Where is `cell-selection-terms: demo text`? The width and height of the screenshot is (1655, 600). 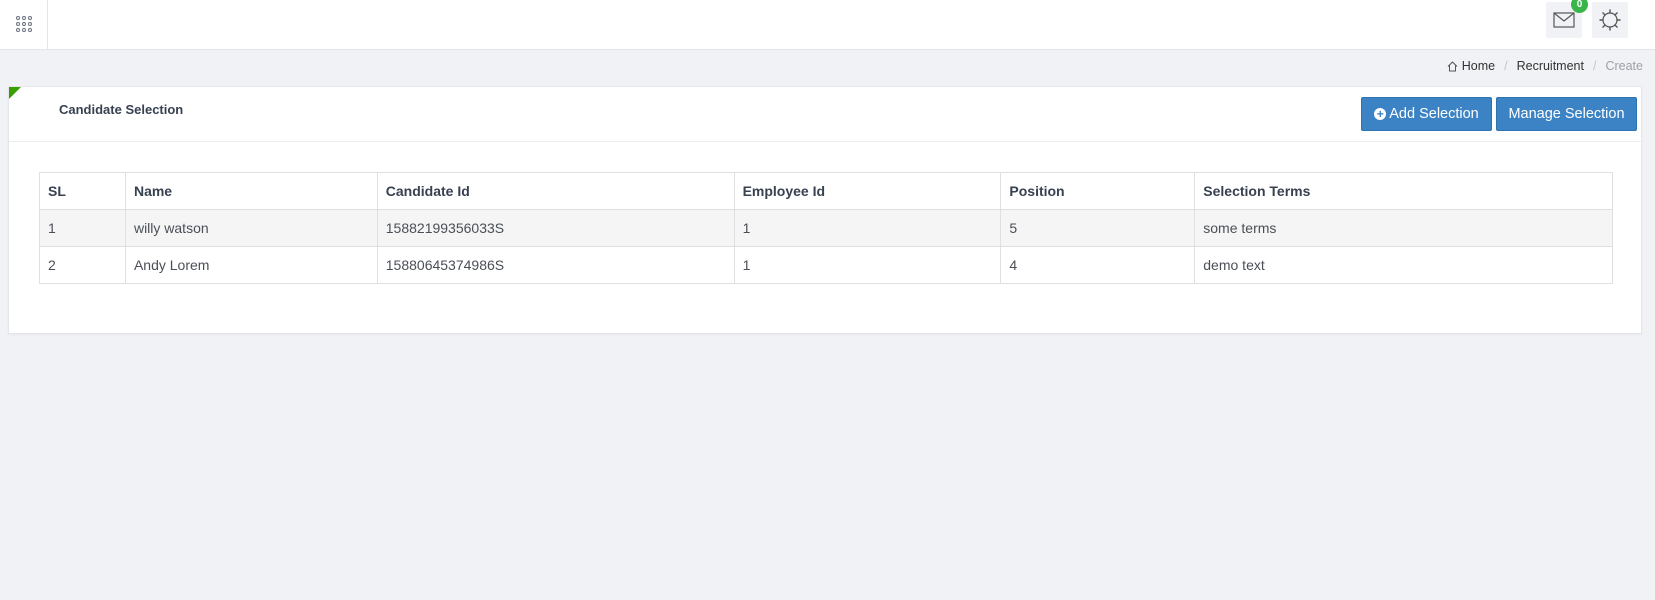
cell-selection-terms: demo text is located at coordinates (1403, 265).